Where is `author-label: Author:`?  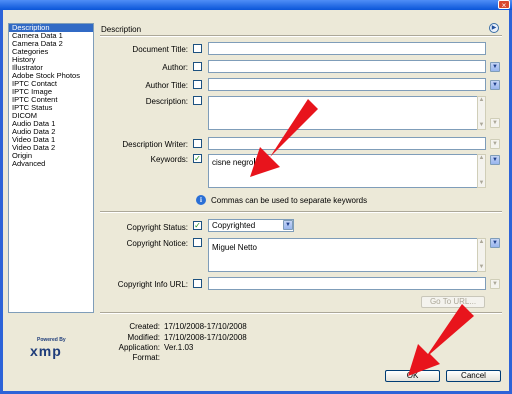 author-label: Author: is located at coordinates (175, 67).